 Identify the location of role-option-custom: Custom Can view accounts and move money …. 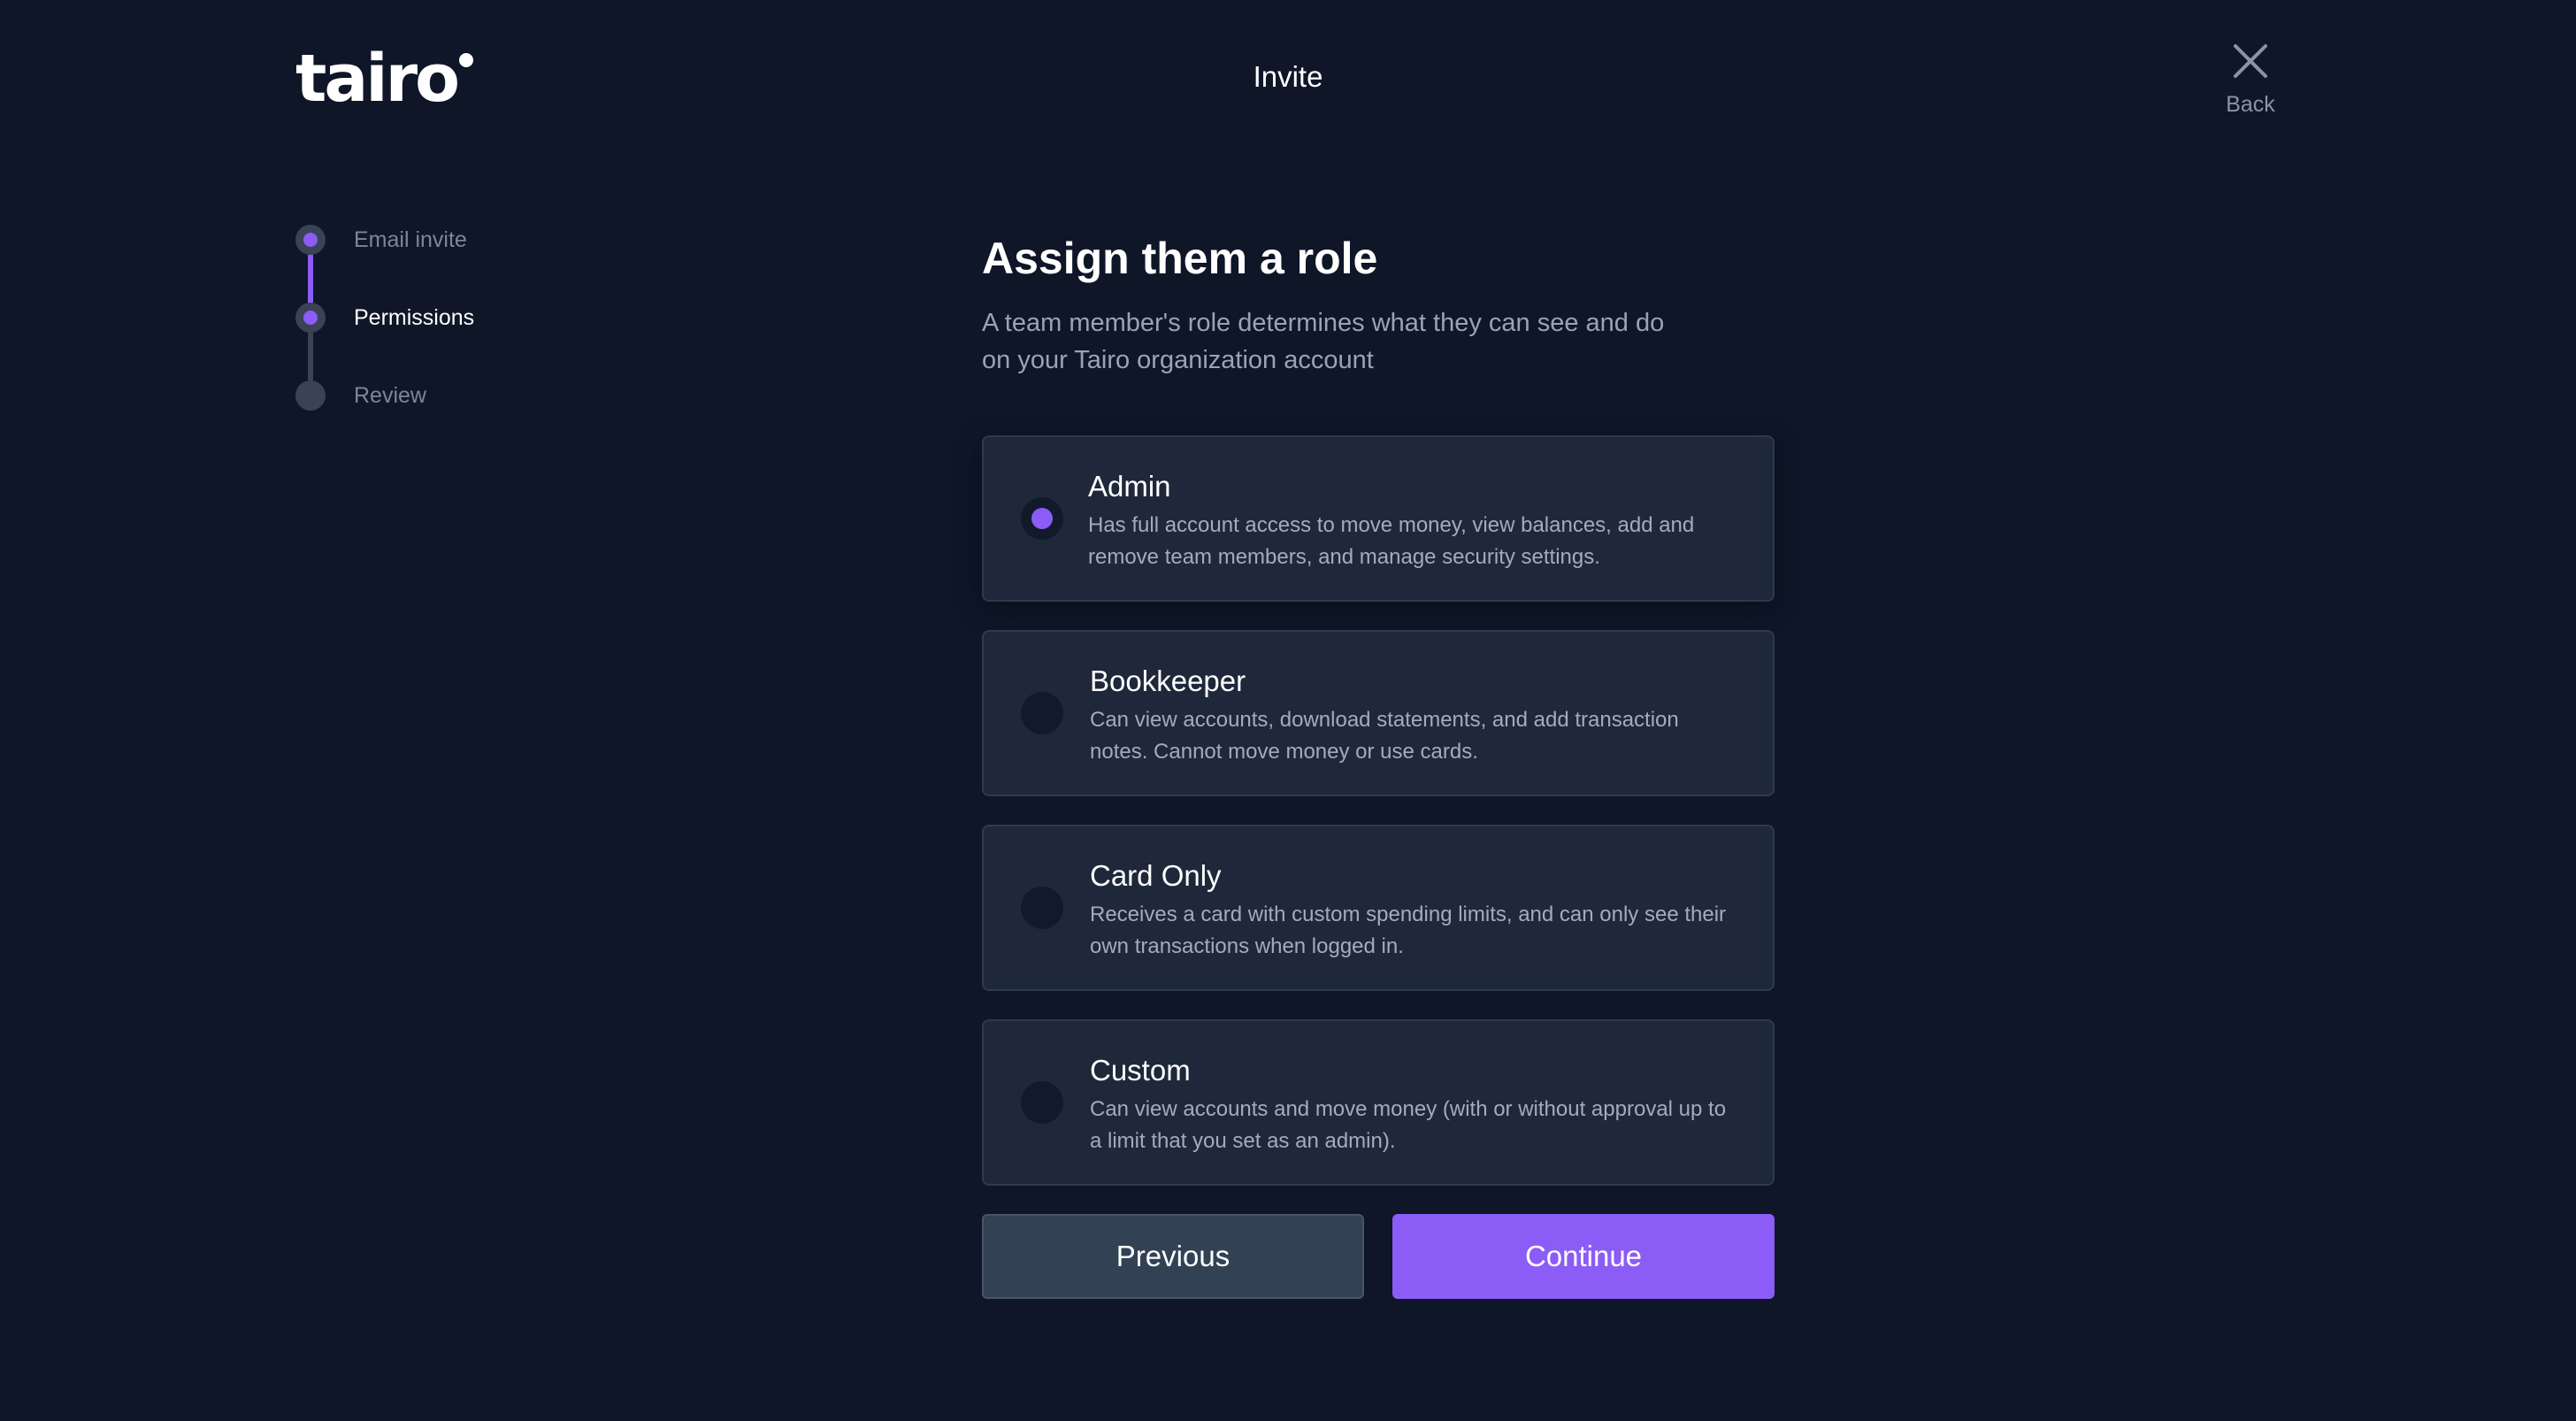
(1378, 1102).